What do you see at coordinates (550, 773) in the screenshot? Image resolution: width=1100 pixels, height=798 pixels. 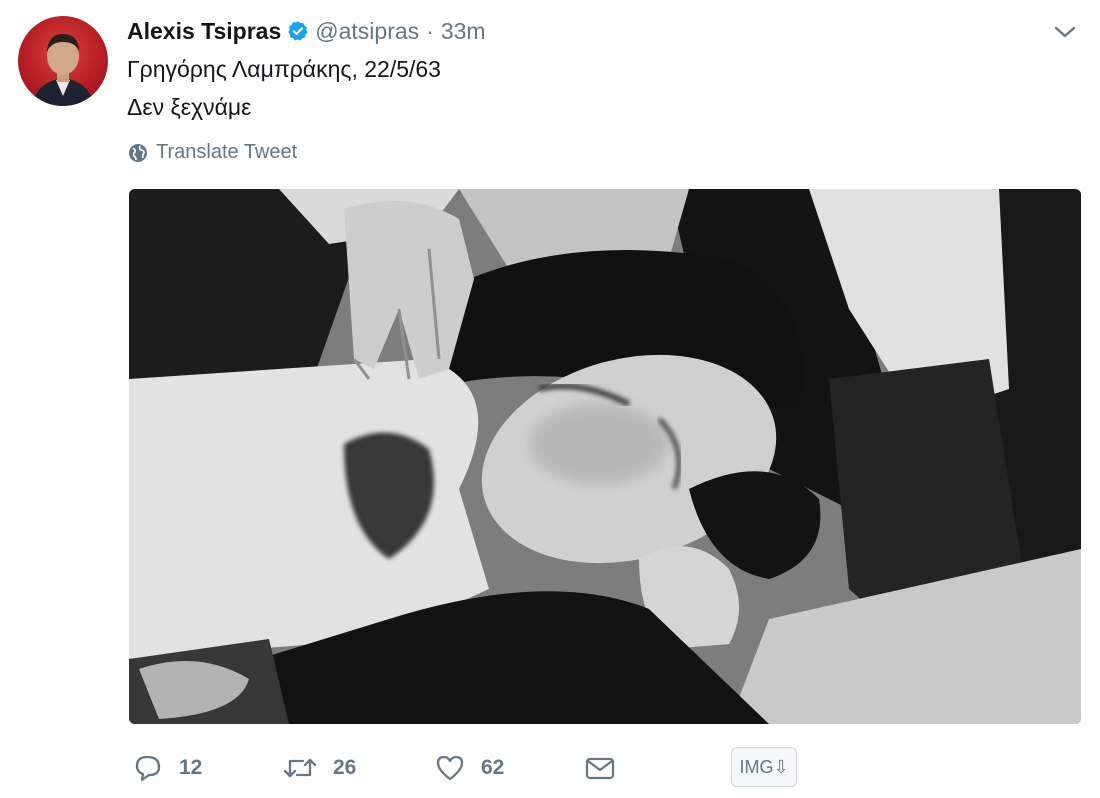 I see `tweet-actions-bar: 12 26 62` at bounding box center [550, 773].